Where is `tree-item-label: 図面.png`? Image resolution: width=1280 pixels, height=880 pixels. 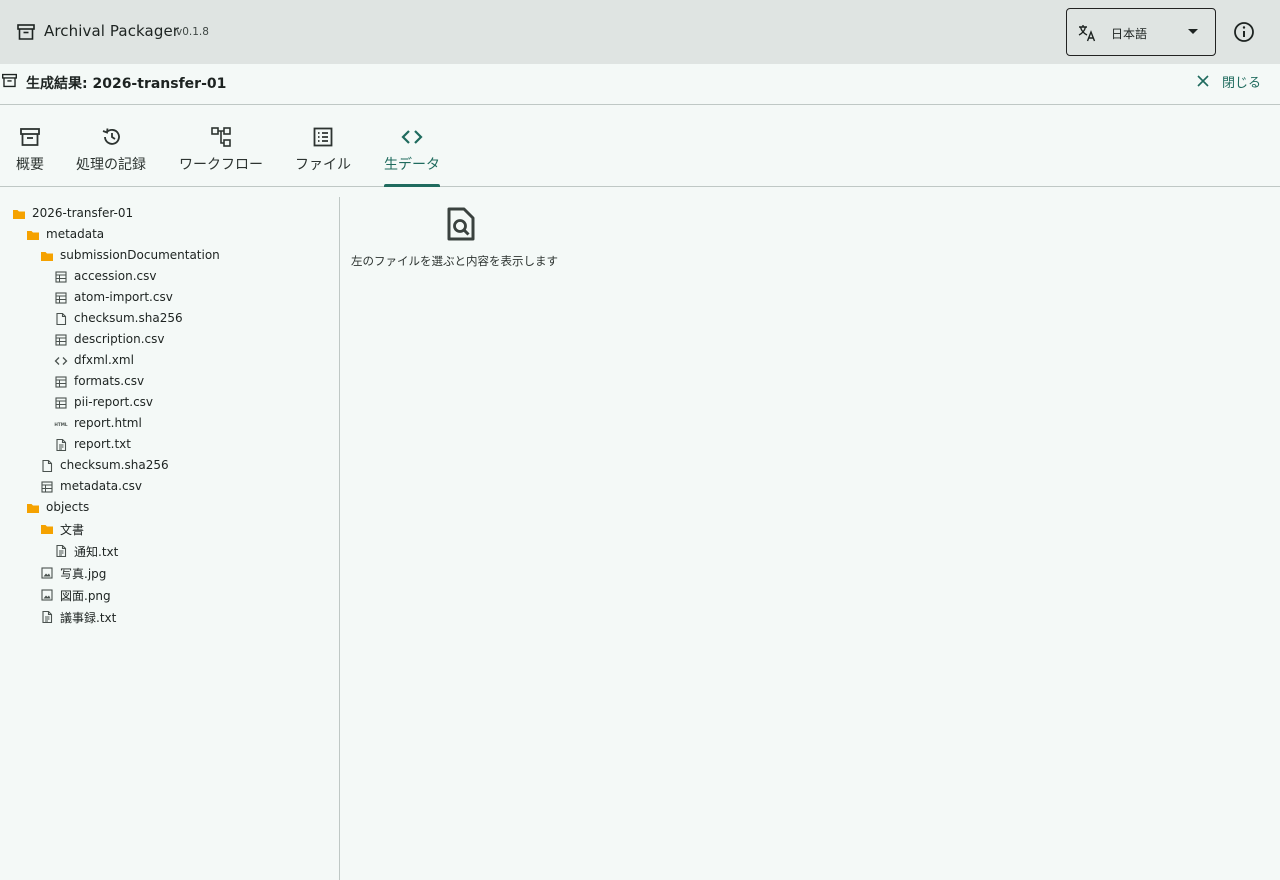
tree-item-label: 図面.png is located at coordinates (85, 596).